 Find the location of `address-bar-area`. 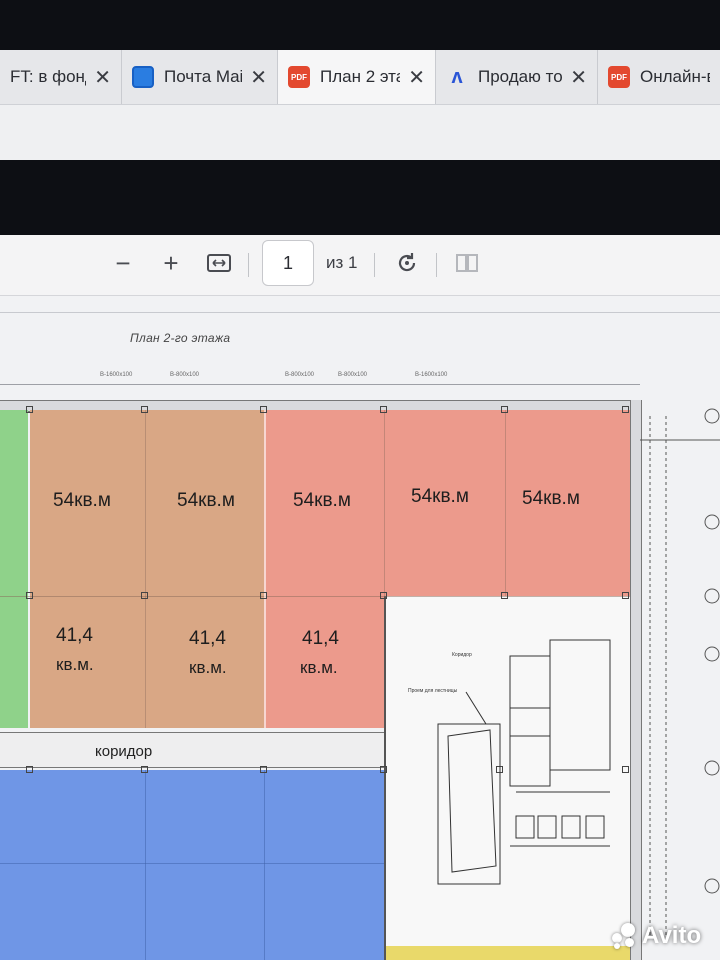

address-bar-area is located at coordinates (360, 132).